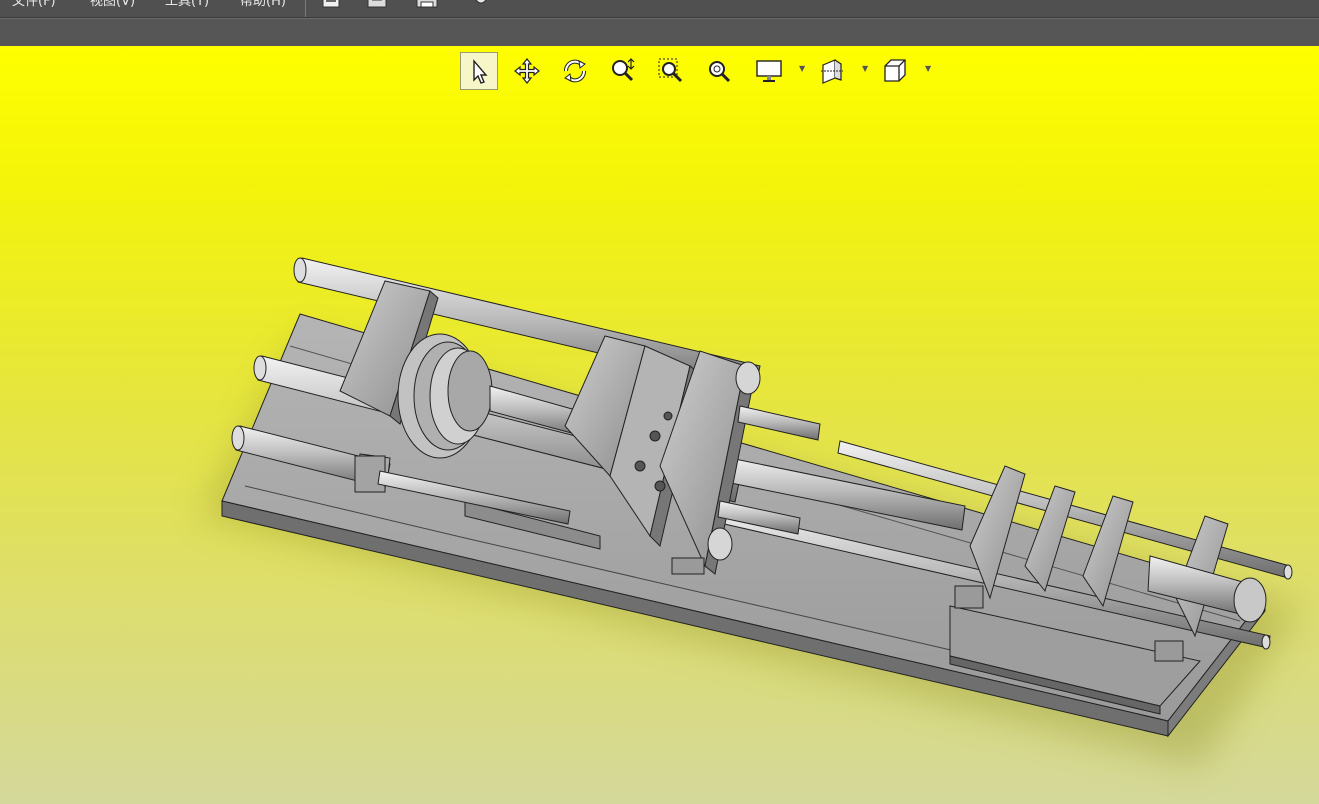 This screenshot has height=804, width=1319. I want to click on toolbar-strip, so click(659, 32).